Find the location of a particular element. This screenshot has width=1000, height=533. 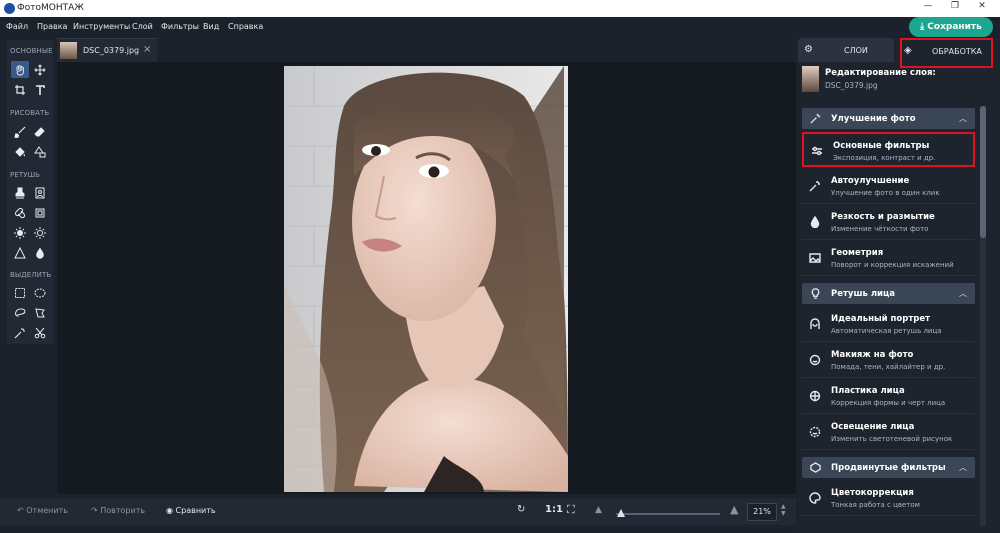

toolbox: ОСНОВНЫЕ РИСОВАТЬ РЕТУШЬ ВЫДЕЛИТЬ is located at coordinates (30, 192).